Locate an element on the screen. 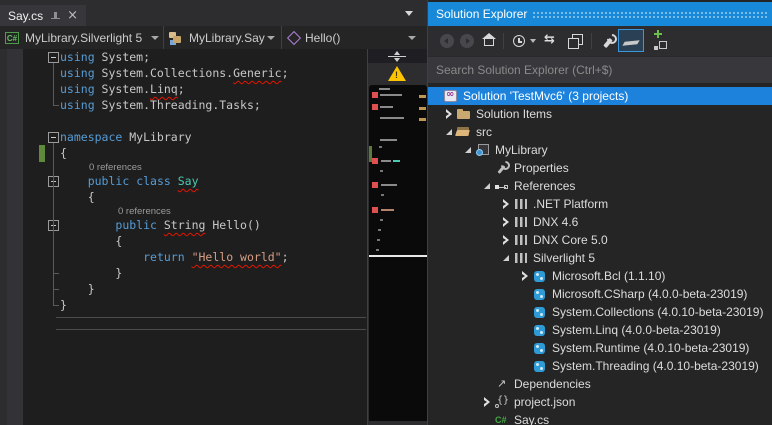  tree-row-references: References is located at coordinates (600, 186).